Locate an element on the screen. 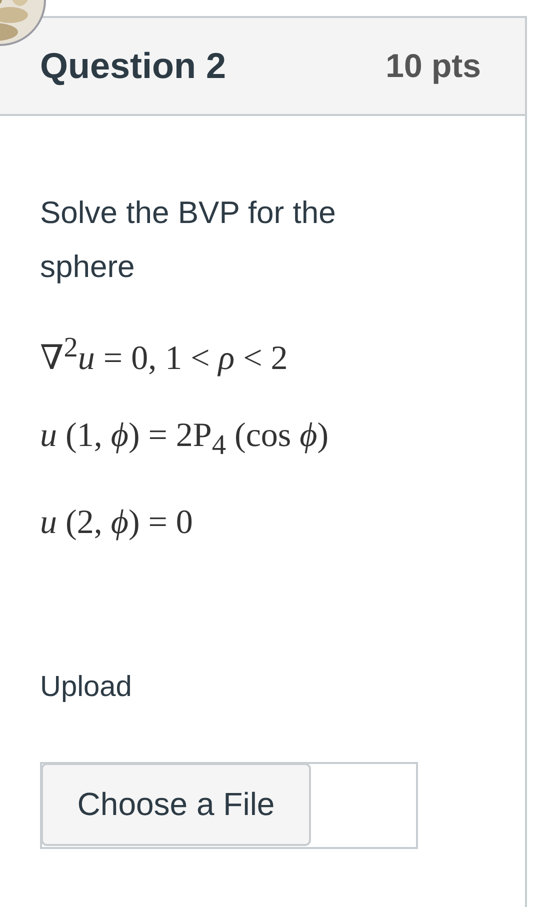 The height and width of the screenshot is (907, 548). choose-file-button: Choose a File is located at coordinates (176, 804).